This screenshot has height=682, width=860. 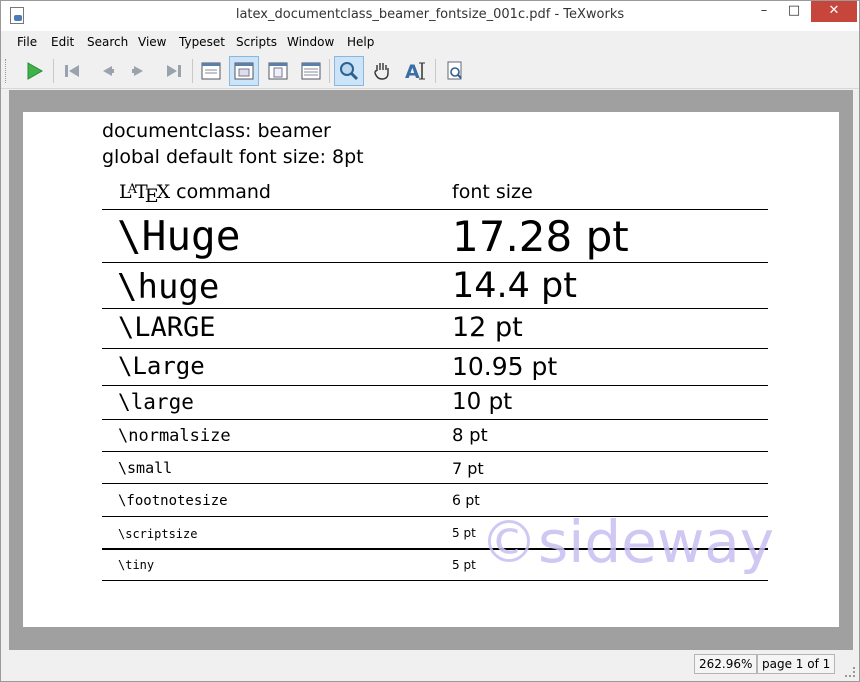 What do you see at coordinates (161, 366) in the screenshot?
I see `table-row-command: \Large` at bounding box center [161, 366].